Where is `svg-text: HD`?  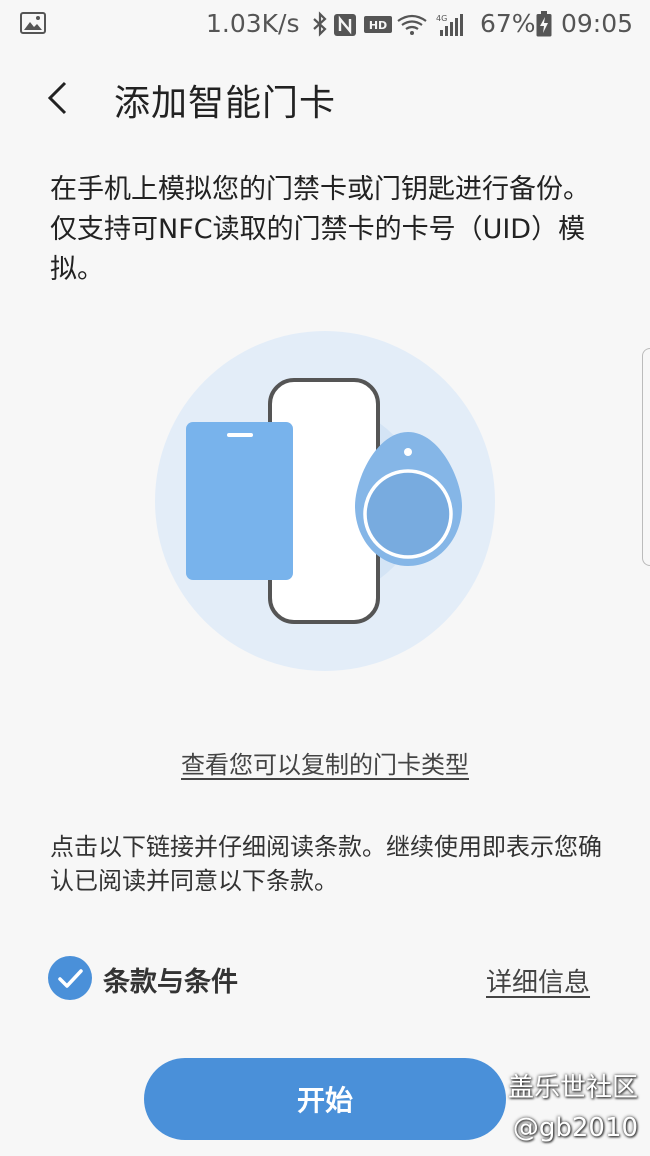 svg-text: HD is located at coordinates (378, 25).